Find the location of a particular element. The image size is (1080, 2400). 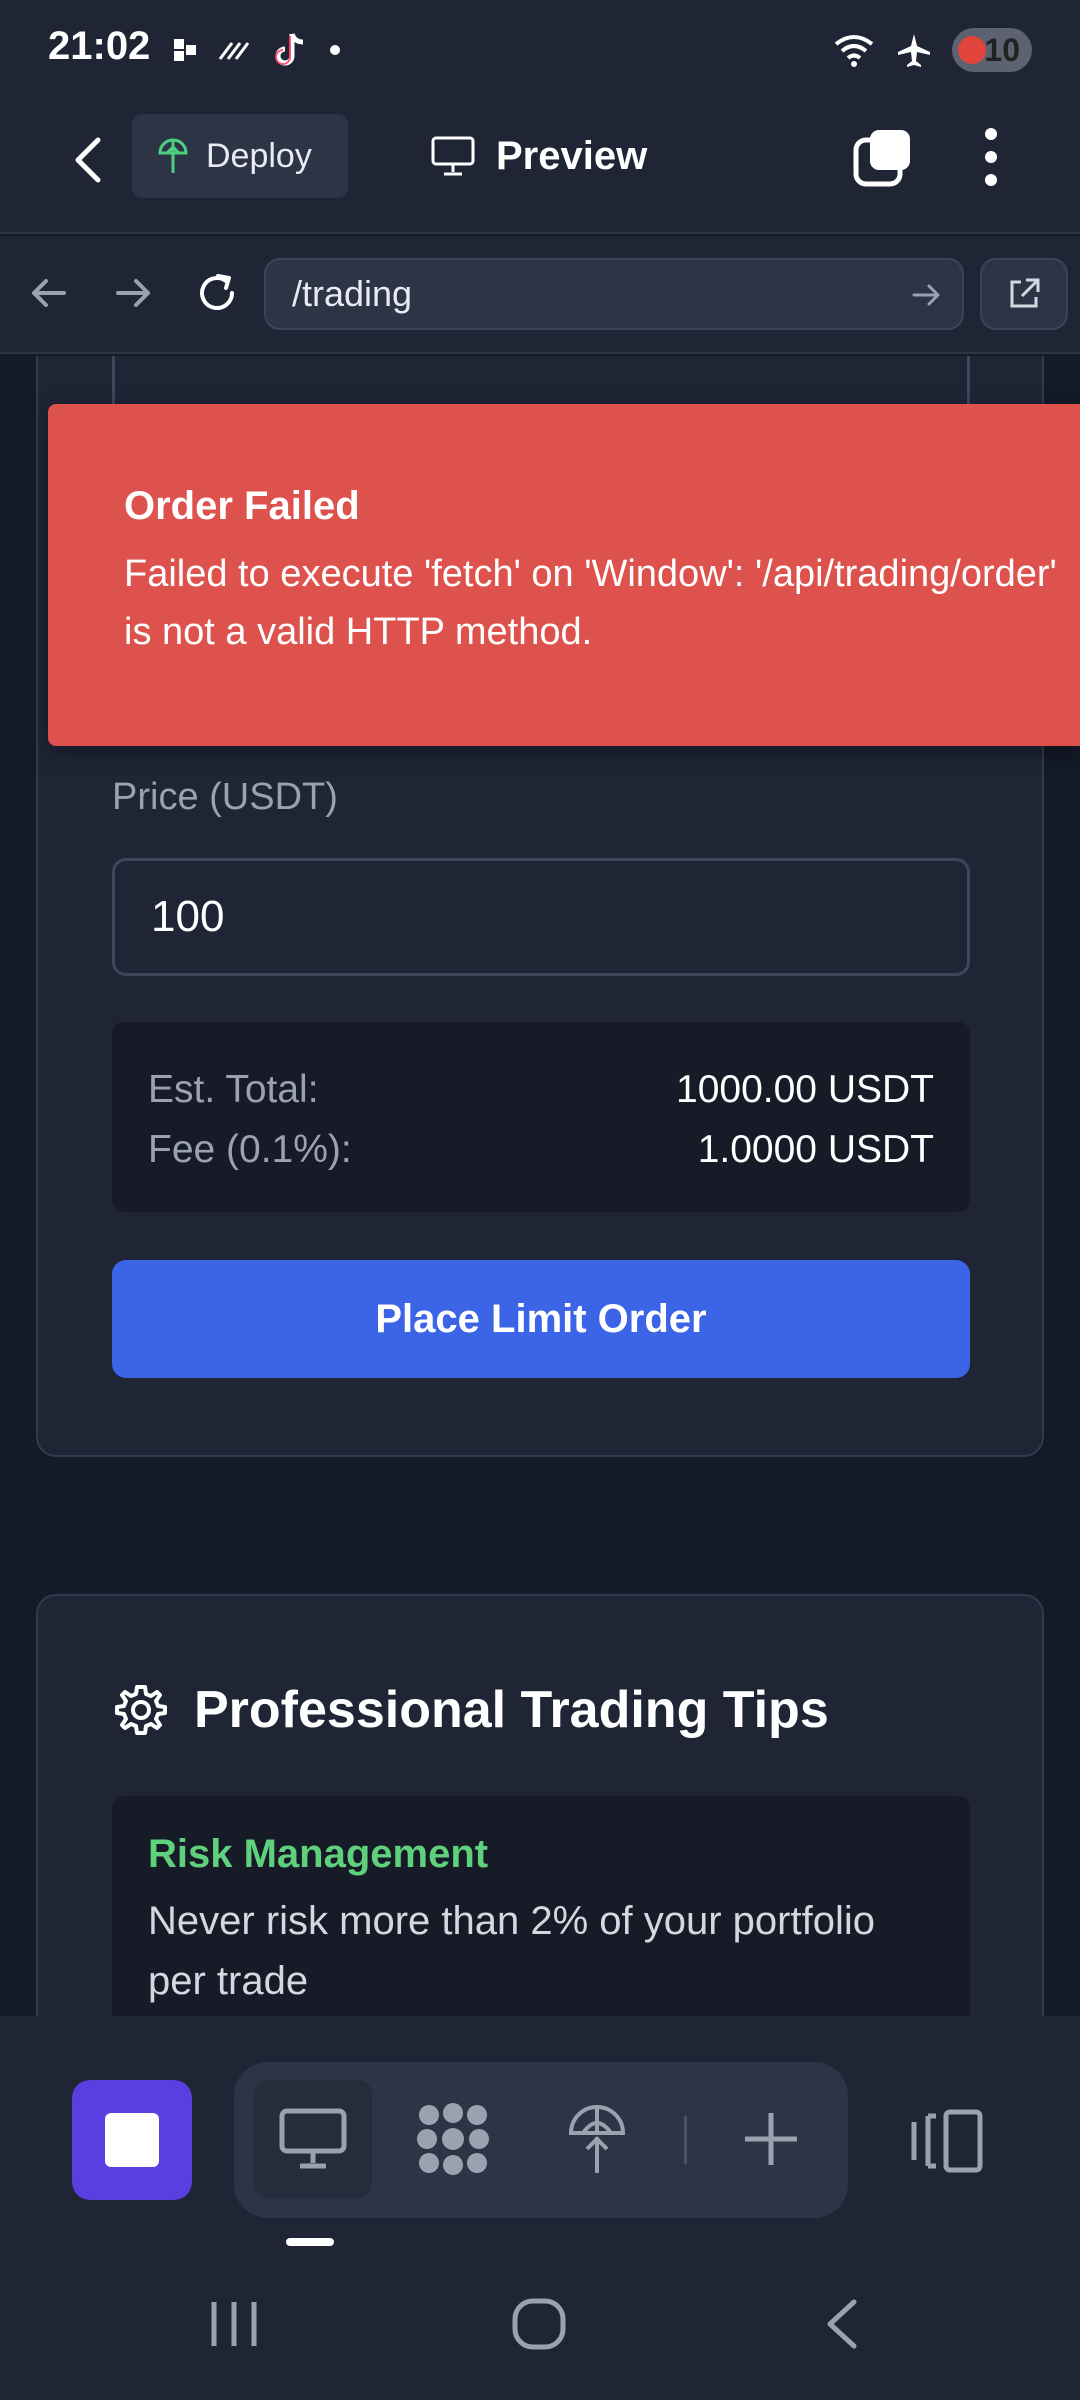

place-limit-order-button: Place Limit Order is located at coordinates (541, 1319).